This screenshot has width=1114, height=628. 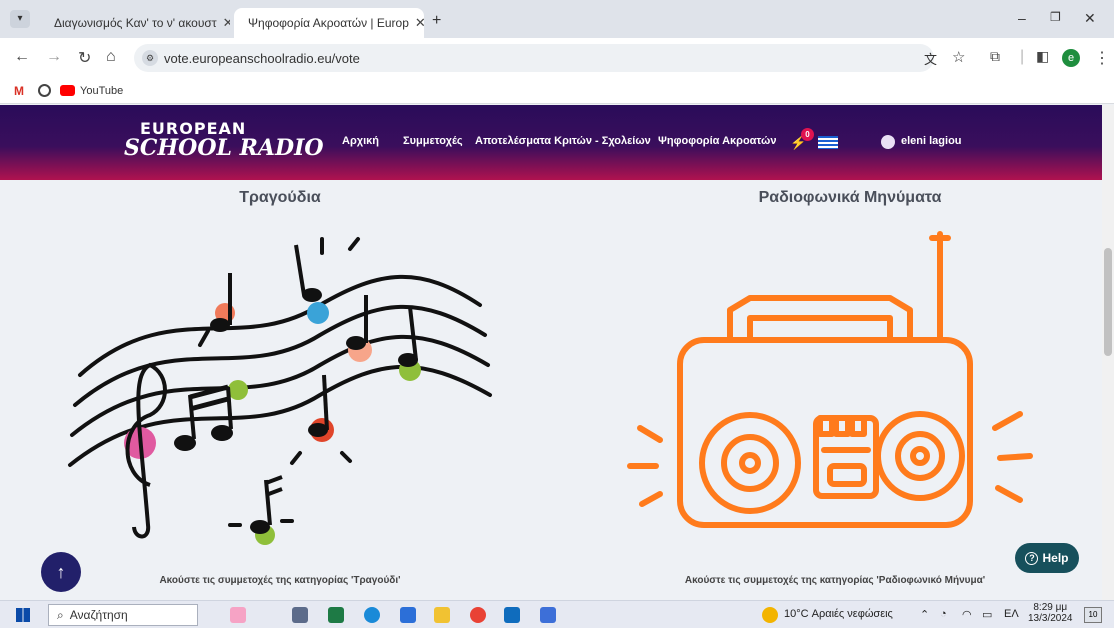 I want to click on tab-title: Διαγωνισμός Καν' το ν' ακουστ, so click(x=135, y=23).